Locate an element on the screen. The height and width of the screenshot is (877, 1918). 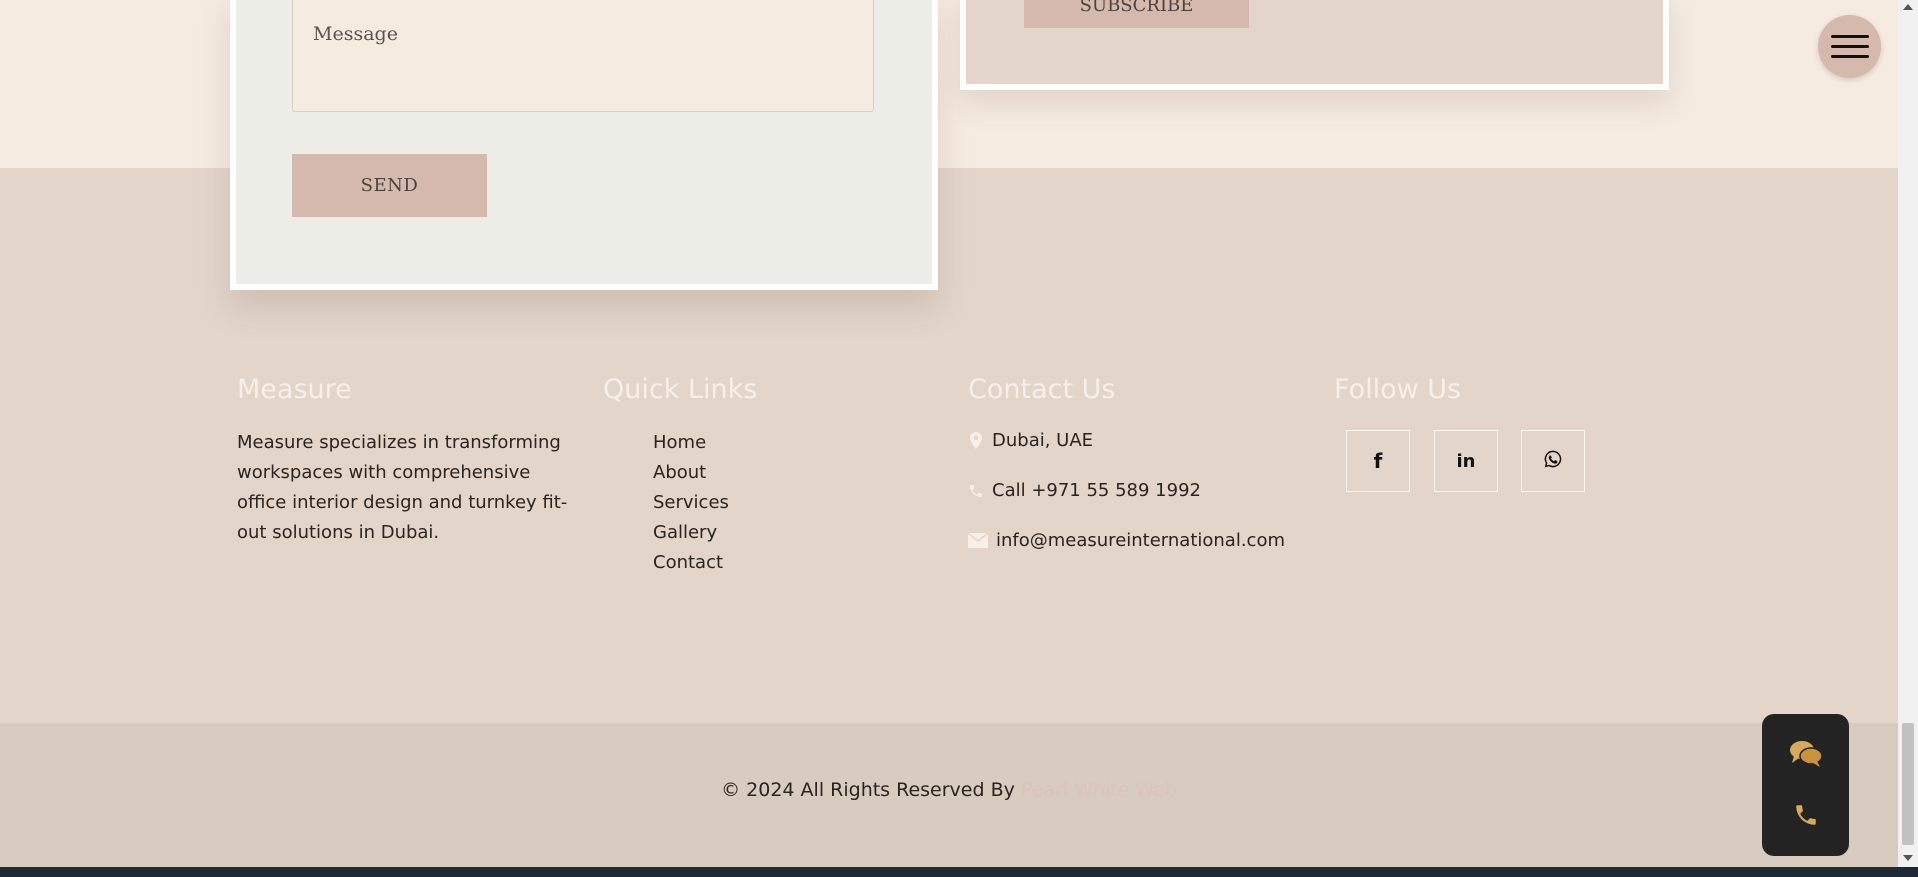
whatsapp-icon is located at coordinates (1553, 461).